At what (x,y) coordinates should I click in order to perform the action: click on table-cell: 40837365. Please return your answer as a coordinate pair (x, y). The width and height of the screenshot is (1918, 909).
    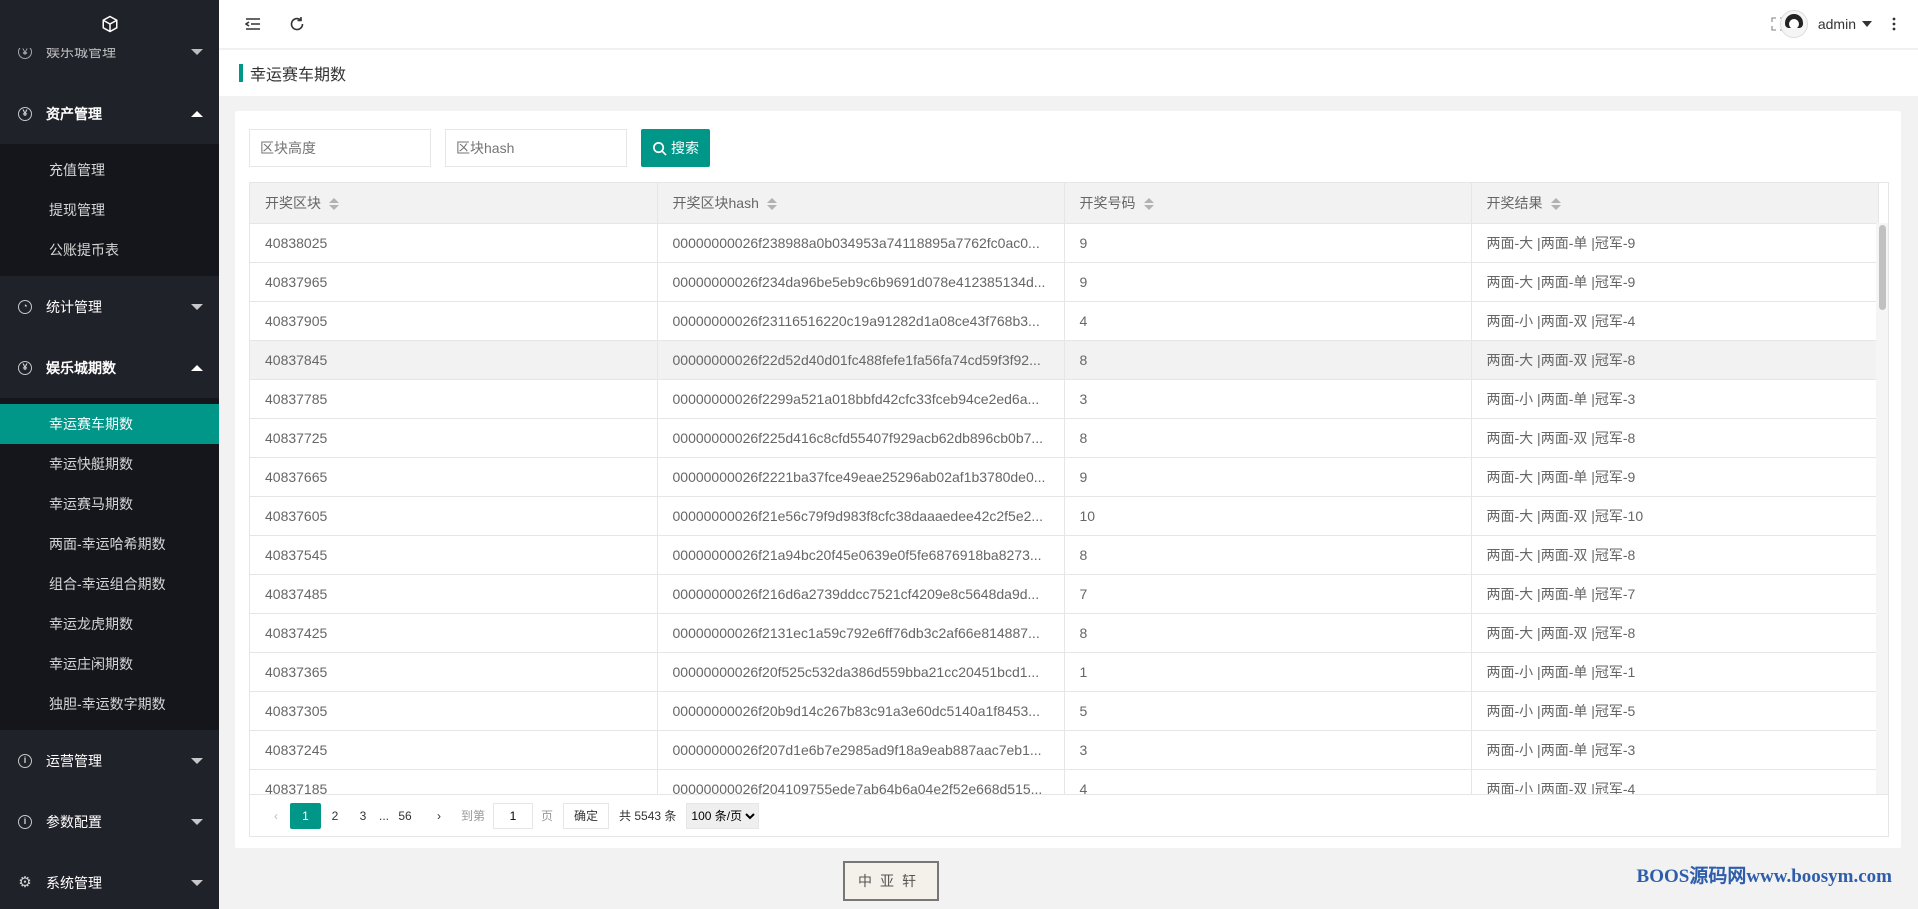
    Looking at the image, I should click on (454, 672).